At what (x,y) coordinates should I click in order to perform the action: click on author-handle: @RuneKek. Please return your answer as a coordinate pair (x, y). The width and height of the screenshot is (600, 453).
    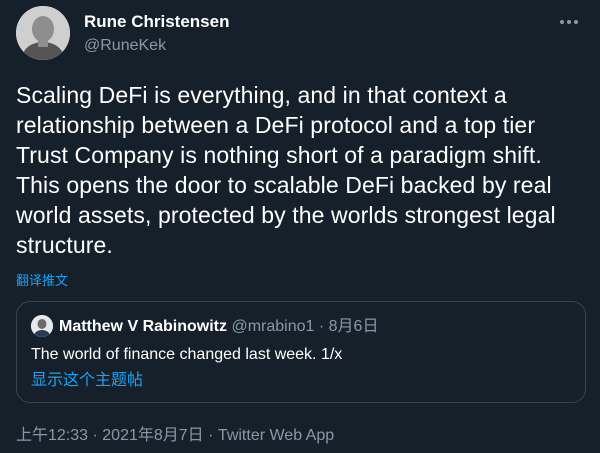
    Looking at the image, I should click on (156, 46).